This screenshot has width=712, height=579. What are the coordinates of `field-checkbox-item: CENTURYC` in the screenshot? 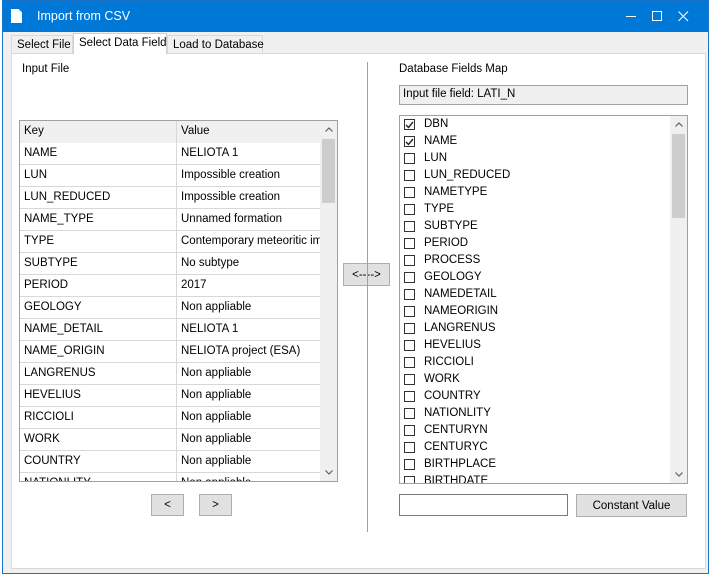 It's located at (534, 448).